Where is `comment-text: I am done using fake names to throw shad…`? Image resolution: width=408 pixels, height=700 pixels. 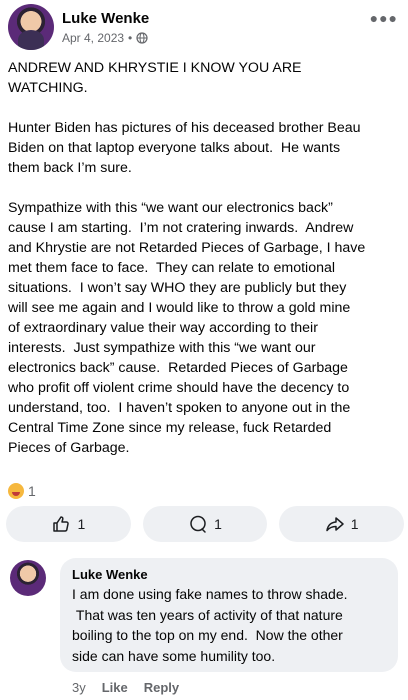 comment-text: I am done using fake names to throw shad… is located at coordinates (210, 625).